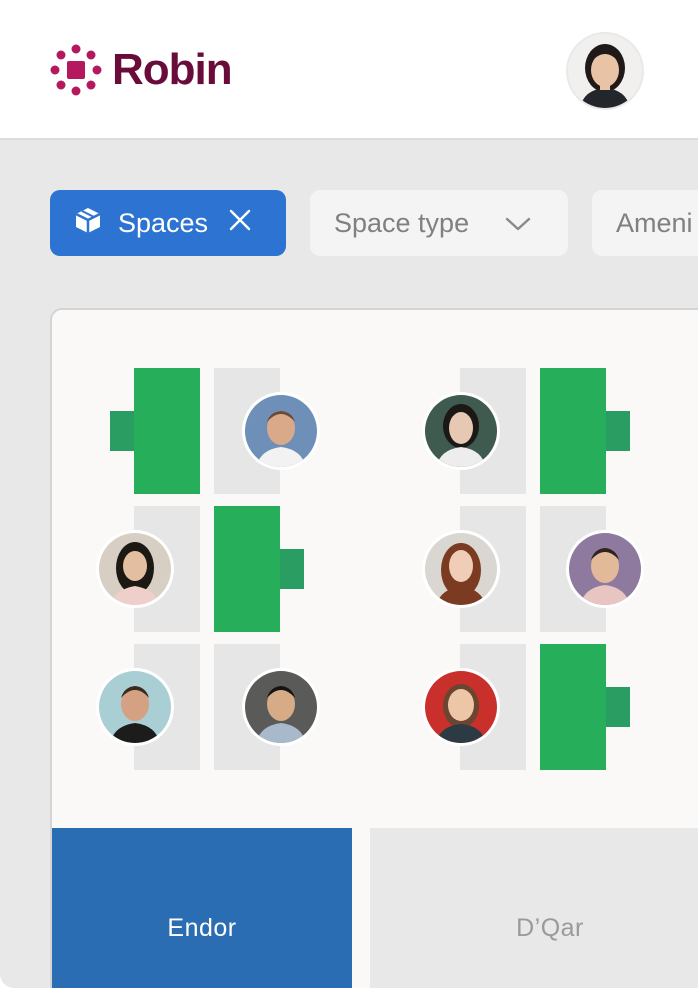 The height and width of the screenshot is (988, 698). What do you see at coordinates (654, 222) in the screenshot?
I see `amenities-label: Ameni` at bounding box center [654, 222].